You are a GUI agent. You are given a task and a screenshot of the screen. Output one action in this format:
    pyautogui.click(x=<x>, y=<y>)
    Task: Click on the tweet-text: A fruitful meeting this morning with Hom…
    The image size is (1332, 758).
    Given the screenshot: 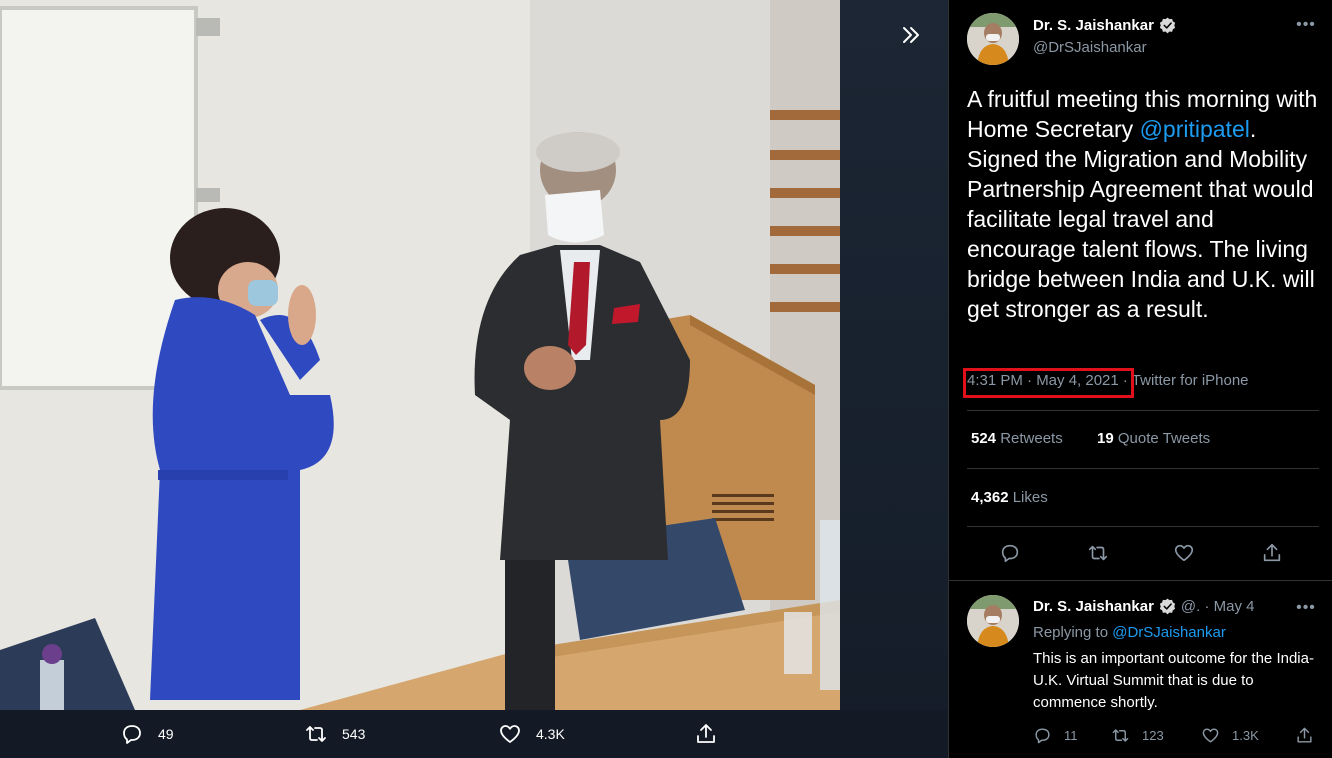 What is the action you would take?
    pyautogui.click(x=1143, y=204)
    